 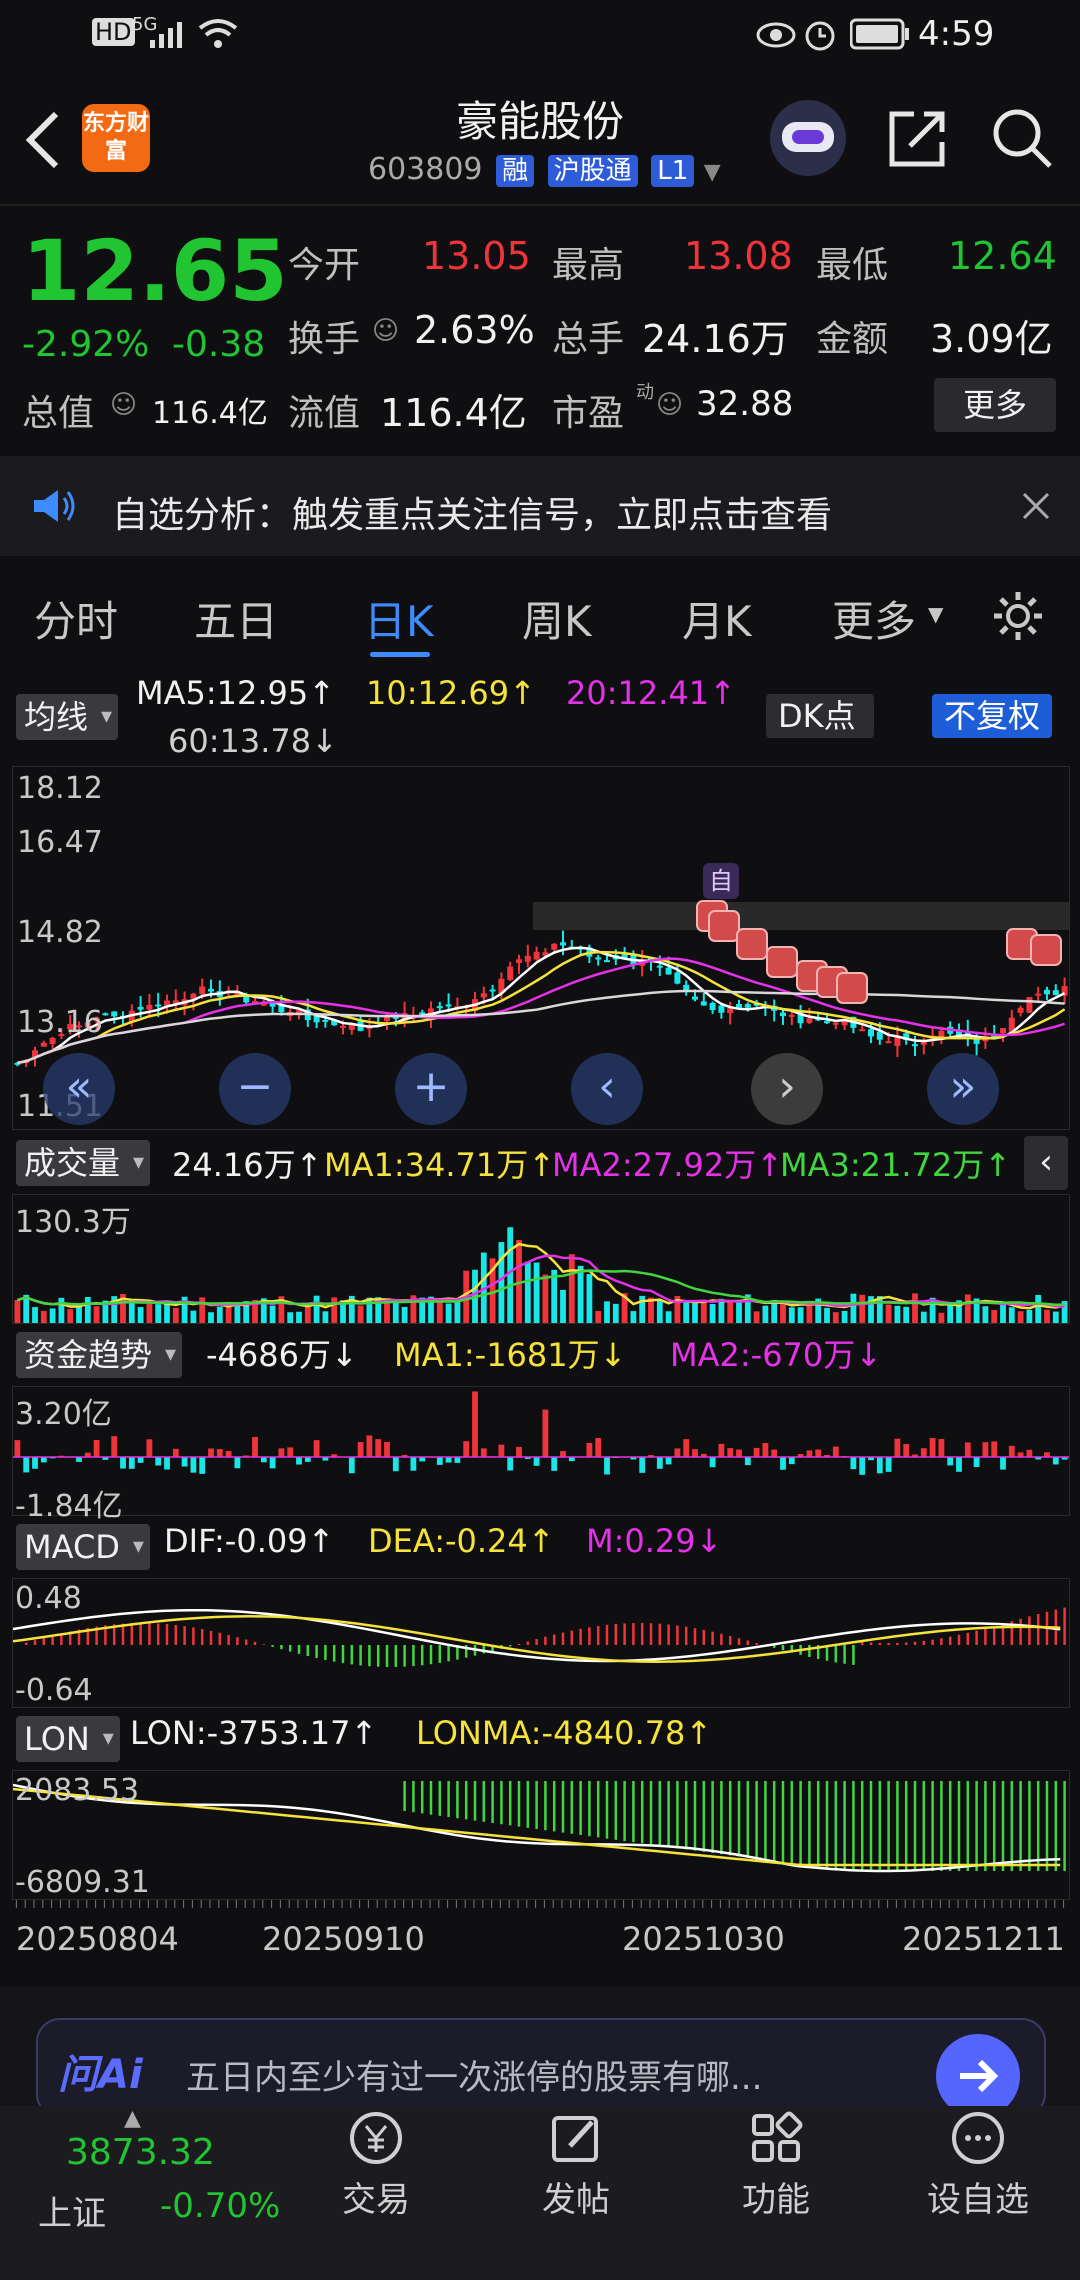 I want to click on tab-monthly-k: 月K, so click(x=717, y=618).